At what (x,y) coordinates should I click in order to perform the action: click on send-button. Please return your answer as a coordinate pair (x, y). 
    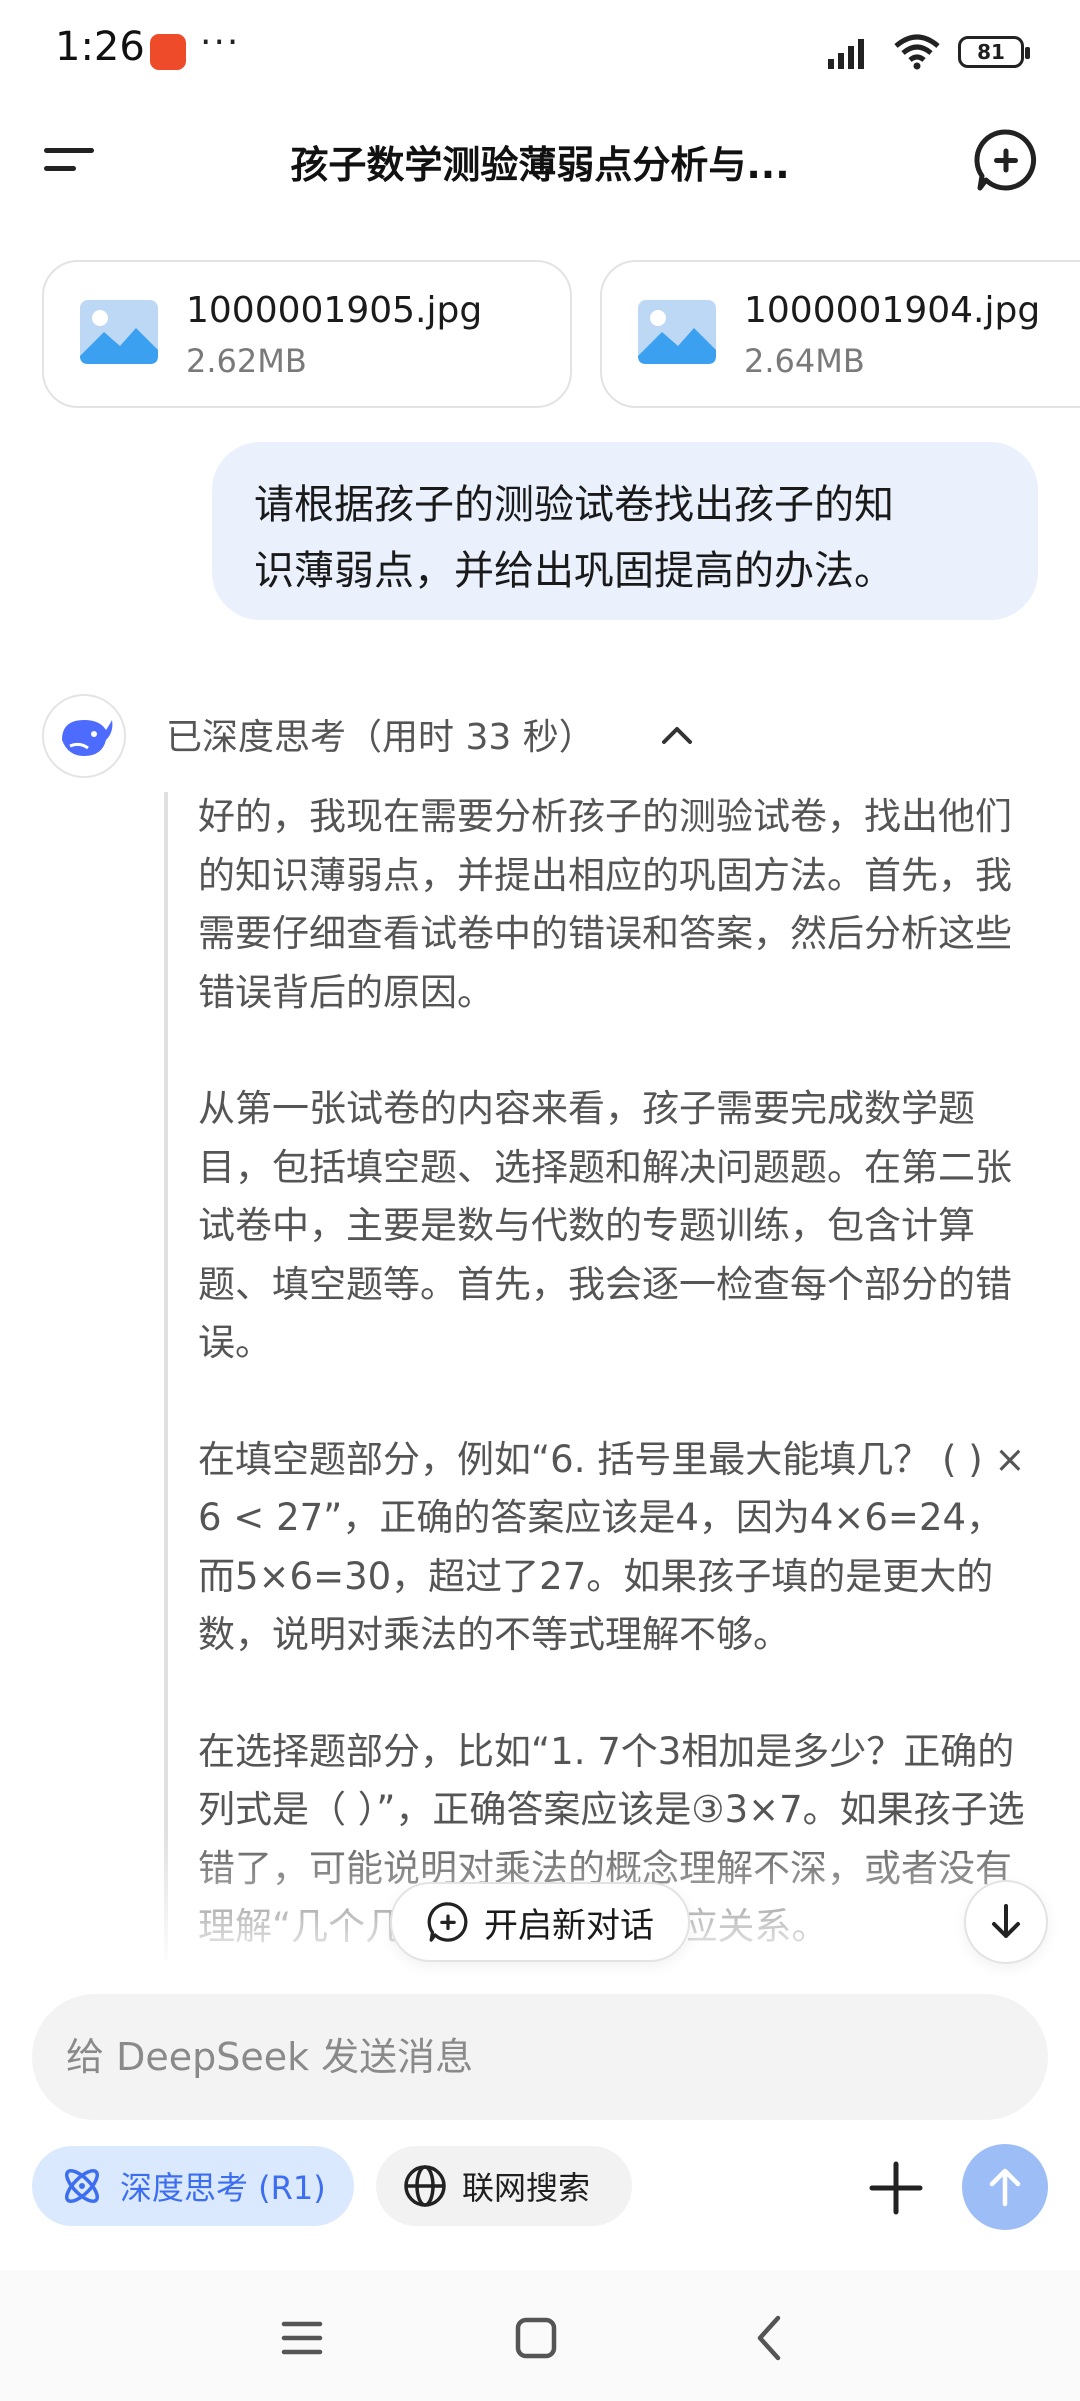
    Looking at the image, I should click on (1005, 2187).